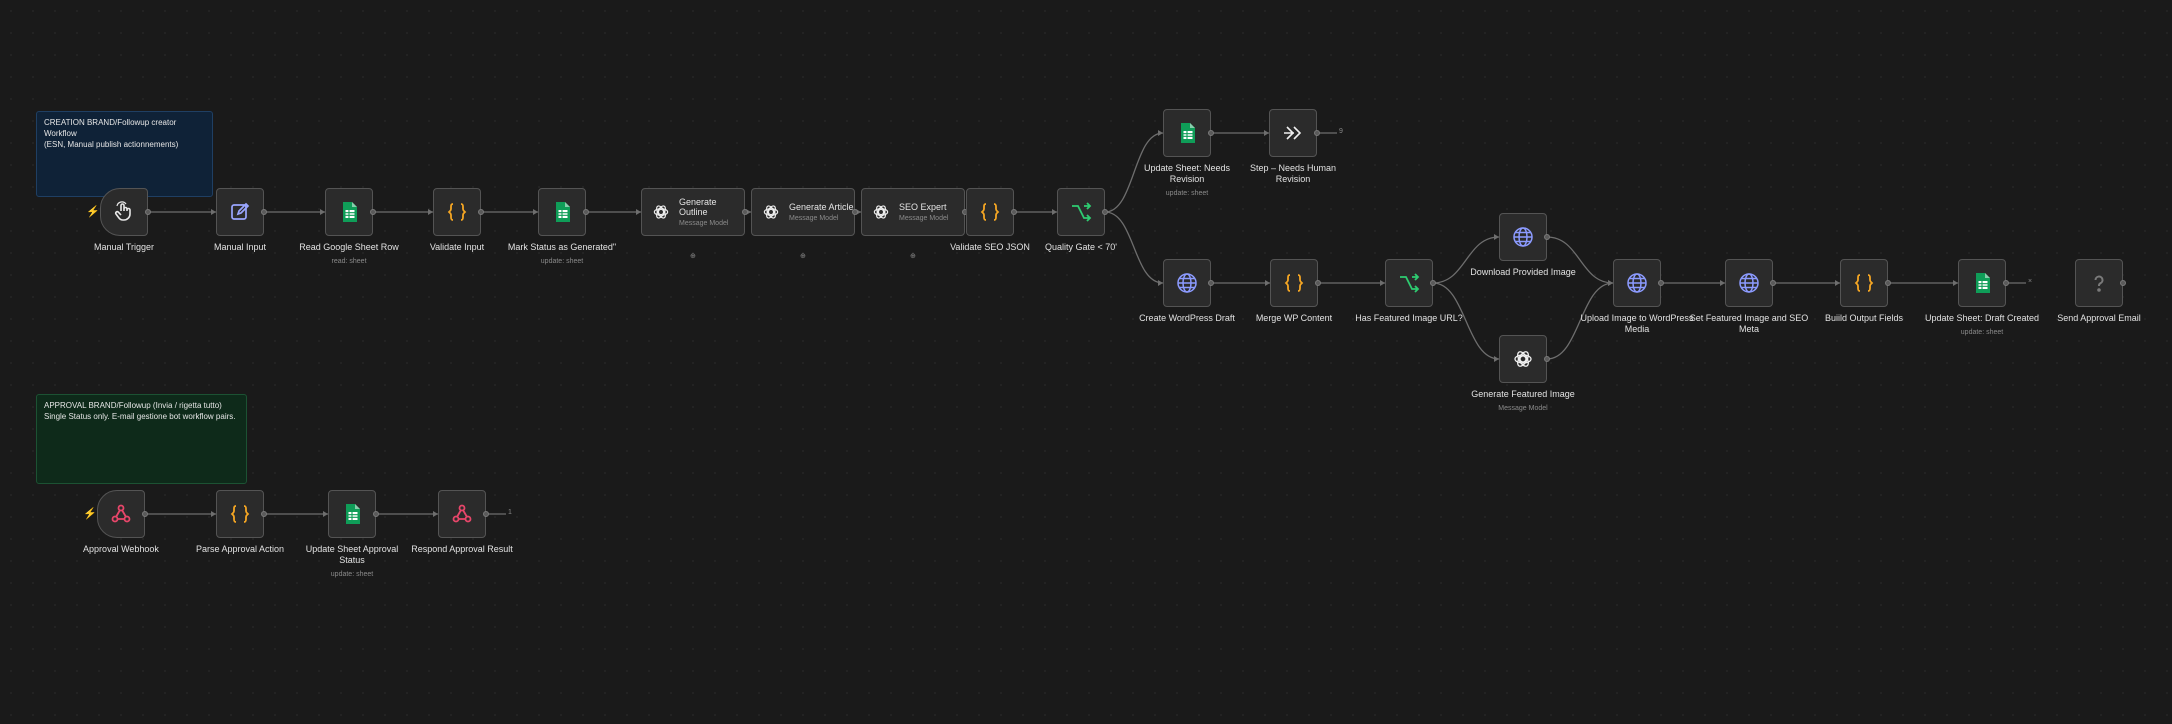 This screenshot has width=2172, height=724. I want to click on node-label-text: Quality Gate < 70', so click(1080, 247).